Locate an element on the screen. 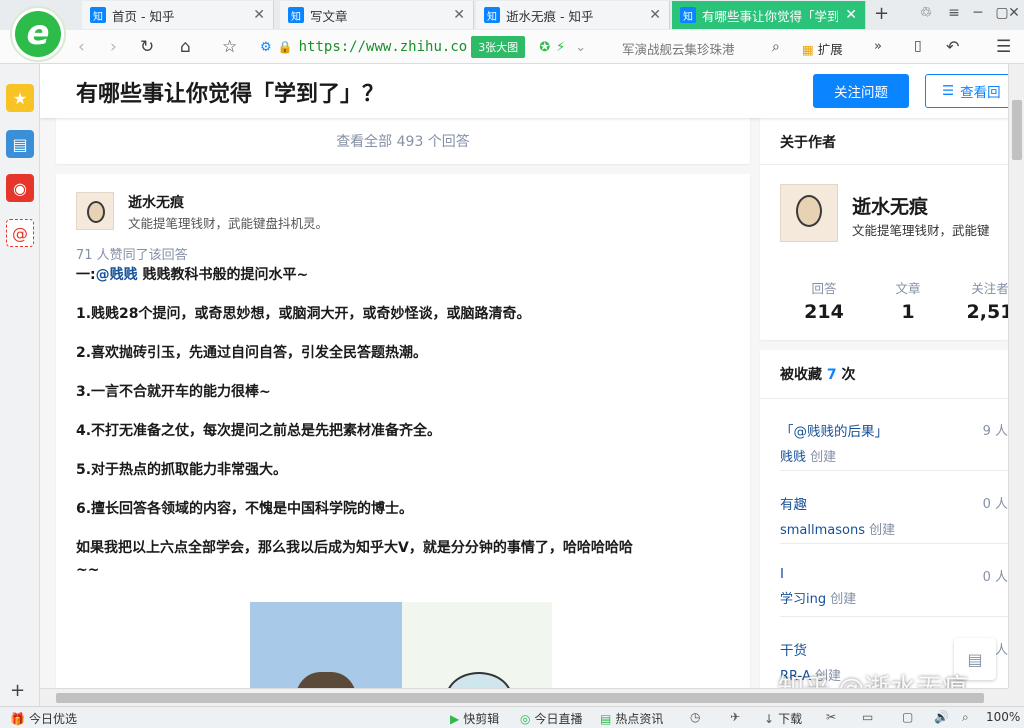  site-settings-icon: ⚙ is located at coordinates (266, 47).